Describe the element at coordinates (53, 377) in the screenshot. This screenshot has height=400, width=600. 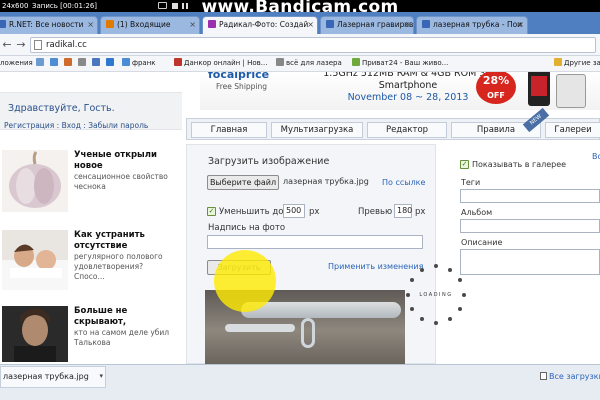
I see `download-item: лазерная трубка.jpg ▾` at that location.